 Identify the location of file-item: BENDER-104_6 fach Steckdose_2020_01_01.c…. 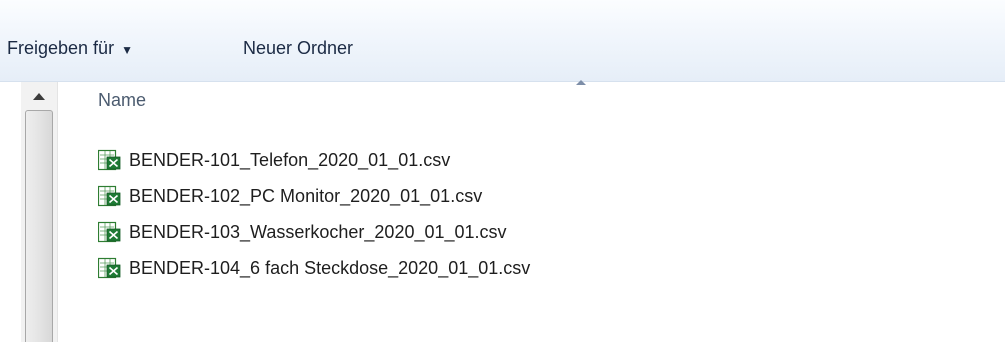
(314, 268).